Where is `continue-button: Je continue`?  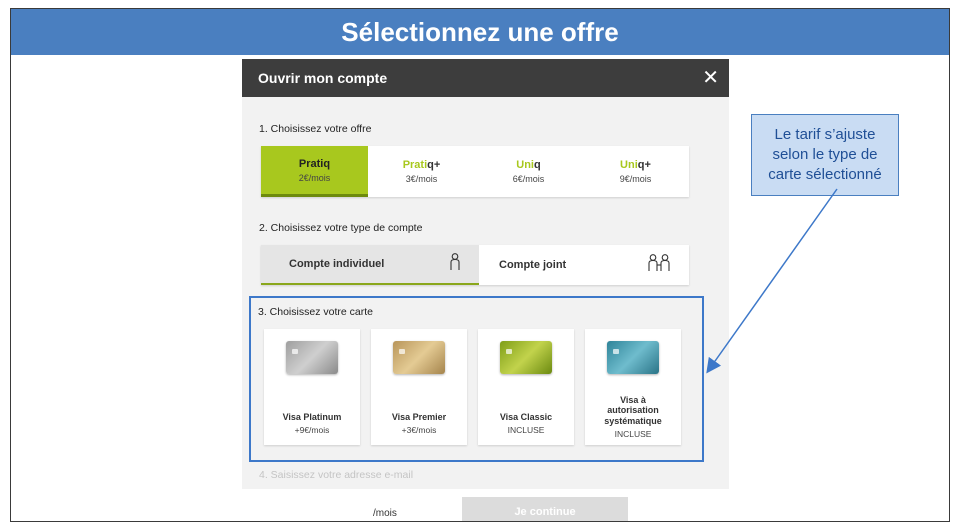 continue-button: Je continue is located at coordinates (545, 509).